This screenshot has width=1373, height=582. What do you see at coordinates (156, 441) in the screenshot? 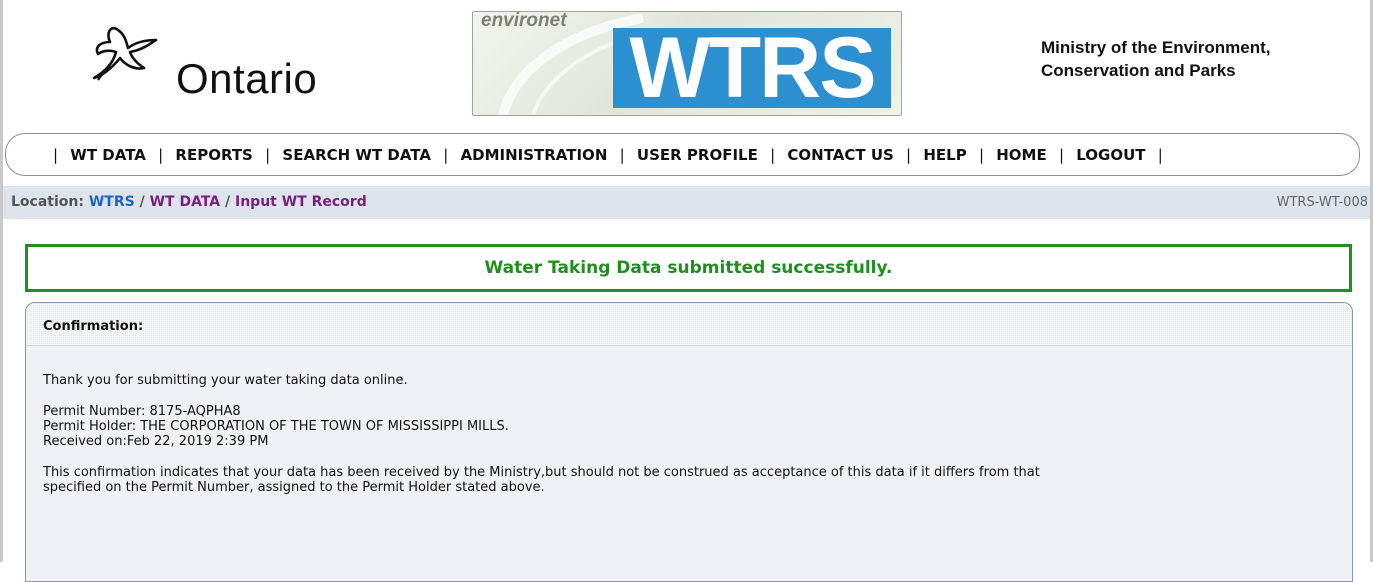
I see `received-on: Received on:Feb 22, 2019 2:39 PM` at bounding box center [156, 441].